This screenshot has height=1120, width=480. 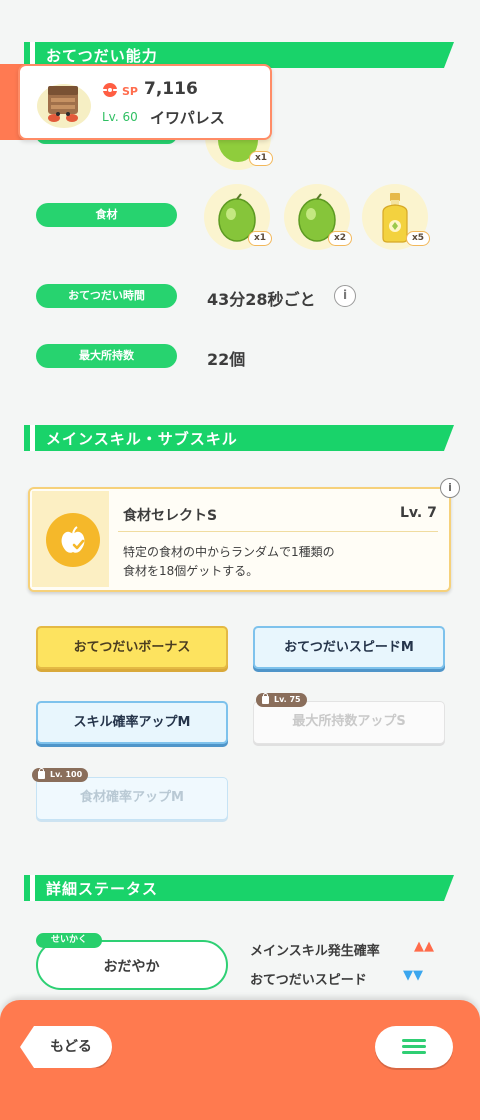 I want to click on effect-label: メインスキル発生確率, so click(x=315, y=951).